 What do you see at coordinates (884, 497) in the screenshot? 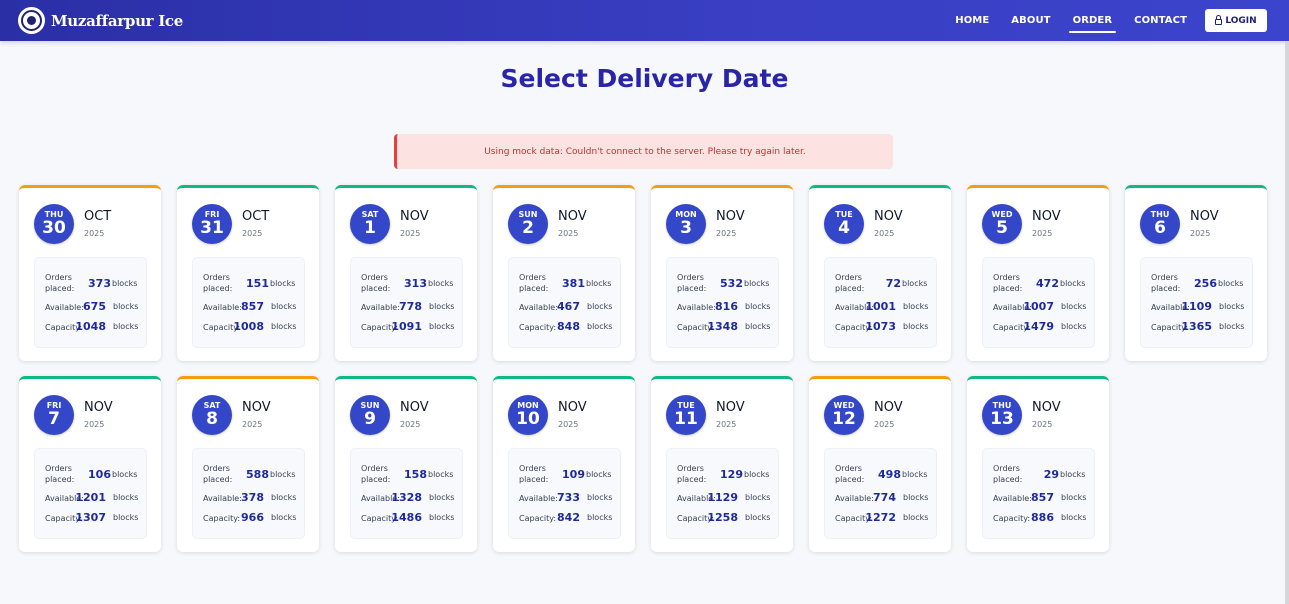
I see `available-value: 774` at bounding box center [884, 497].